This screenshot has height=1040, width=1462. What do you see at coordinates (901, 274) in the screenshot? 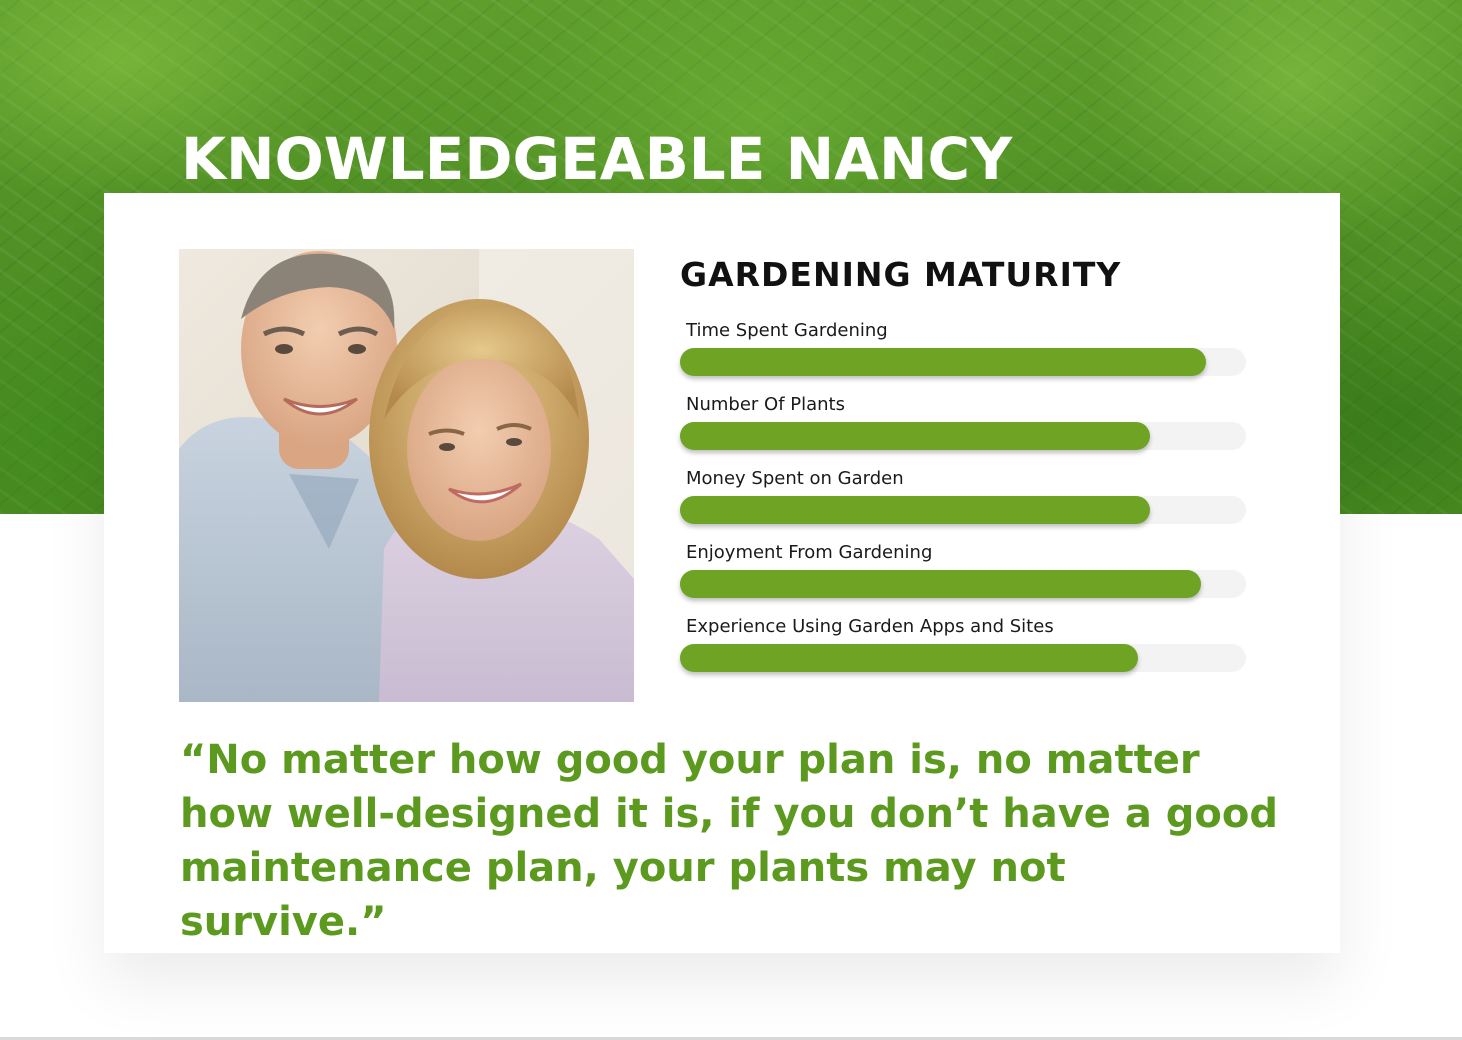
I see `maturity-title: GARDENING MATURITY` at bounding box center [901, 274].